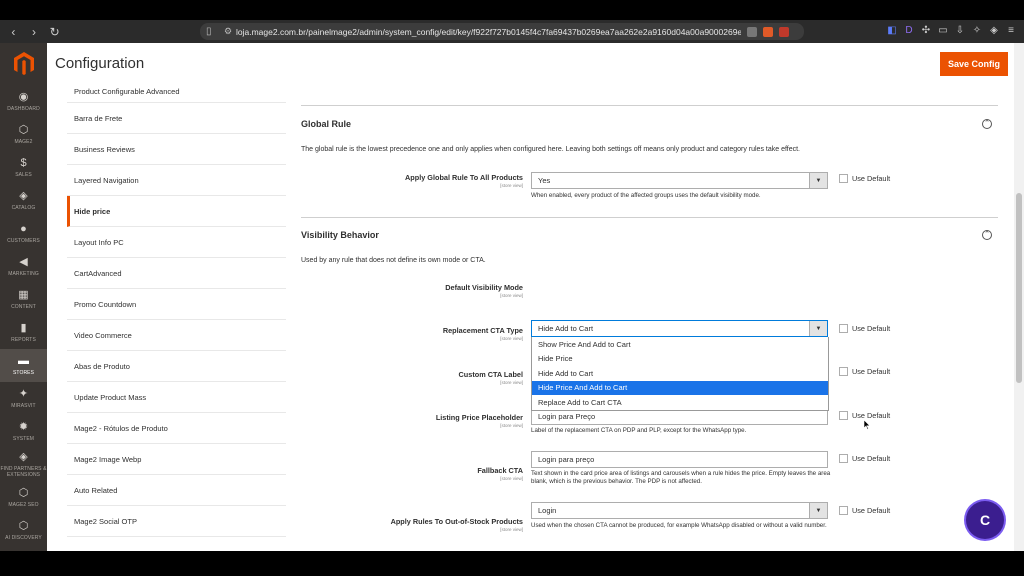 Image resolution: width=1024 pixels, height=576 pixels. What do you see at coordinates (176, 180) in the screenshot?
I see `sidebar-item: Layered Navigation` at bounding box center [176, 180].